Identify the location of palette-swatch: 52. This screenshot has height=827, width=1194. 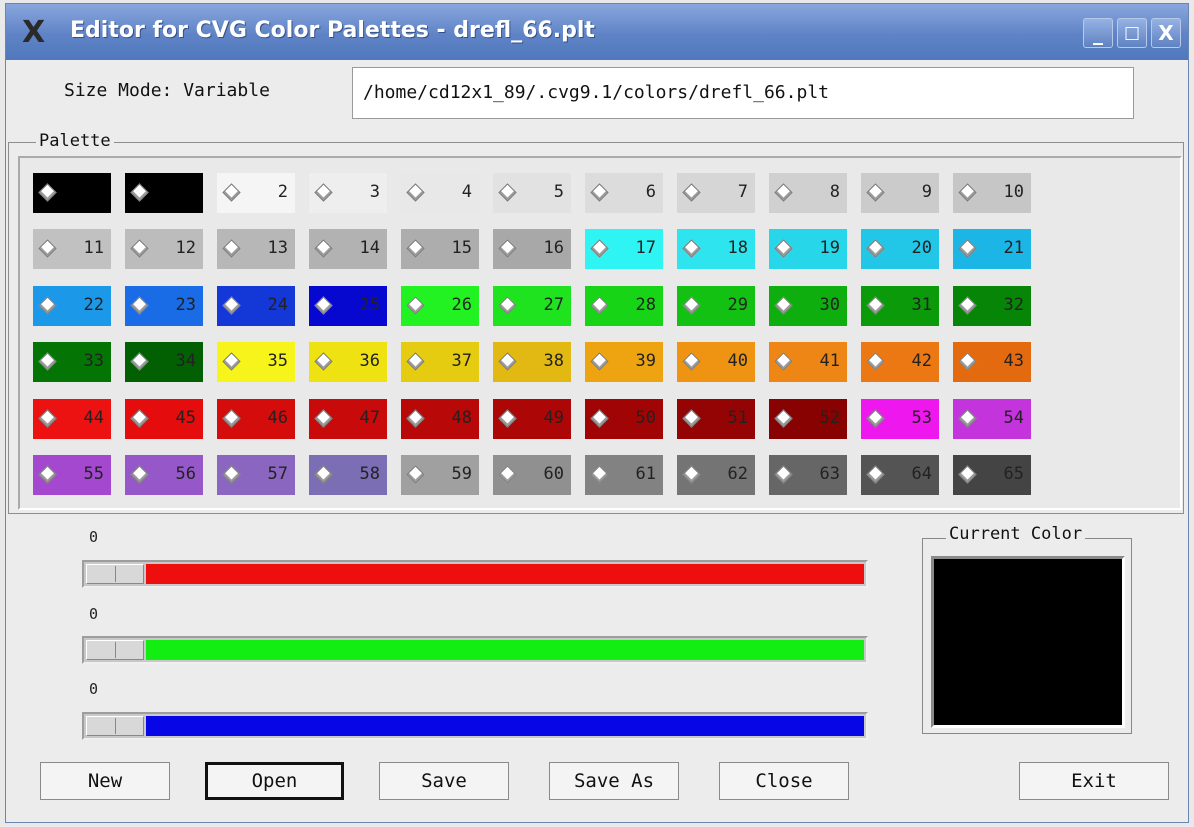
(808, 419).